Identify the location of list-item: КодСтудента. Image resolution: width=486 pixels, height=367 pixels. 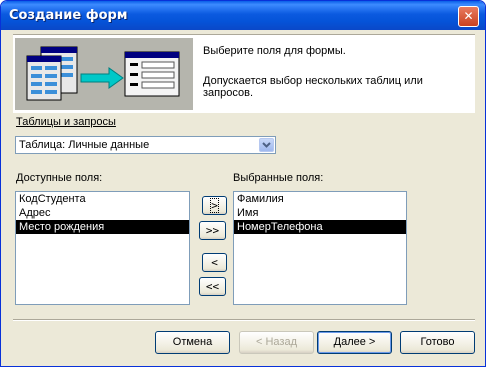
(102, 199).